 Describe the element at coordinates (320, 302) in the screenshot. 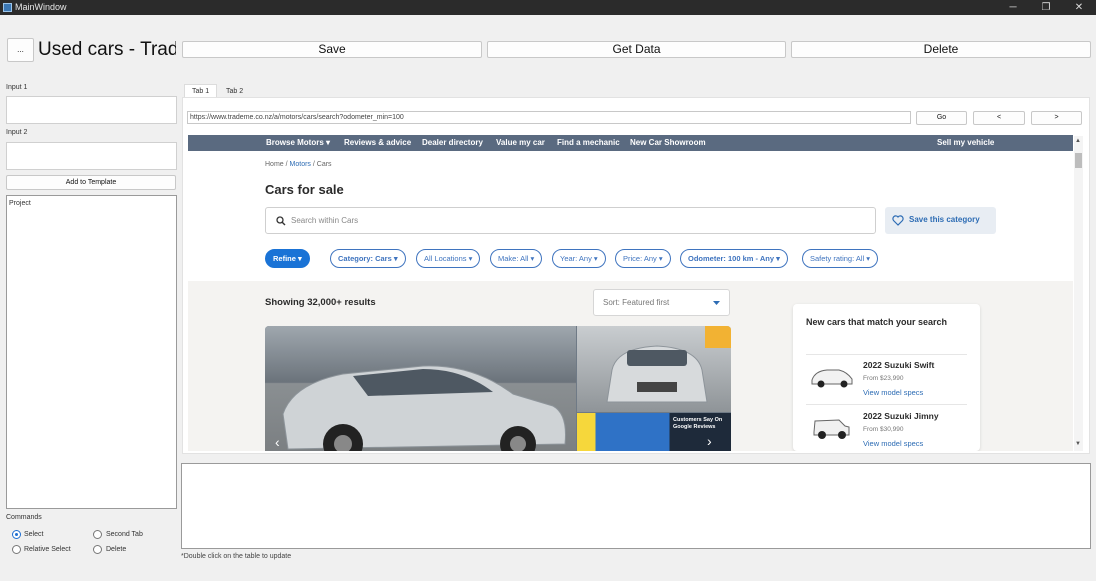

I see `results-count: Showing 32,000+ results` at that location.